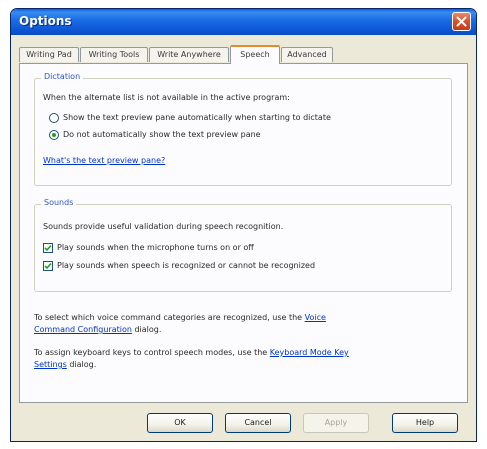 This screenshot has height=449, width=487. Describe the element at coordinates (146, 329) in the screenshot. I see `voice-command-text-after: dialog.` at that location.